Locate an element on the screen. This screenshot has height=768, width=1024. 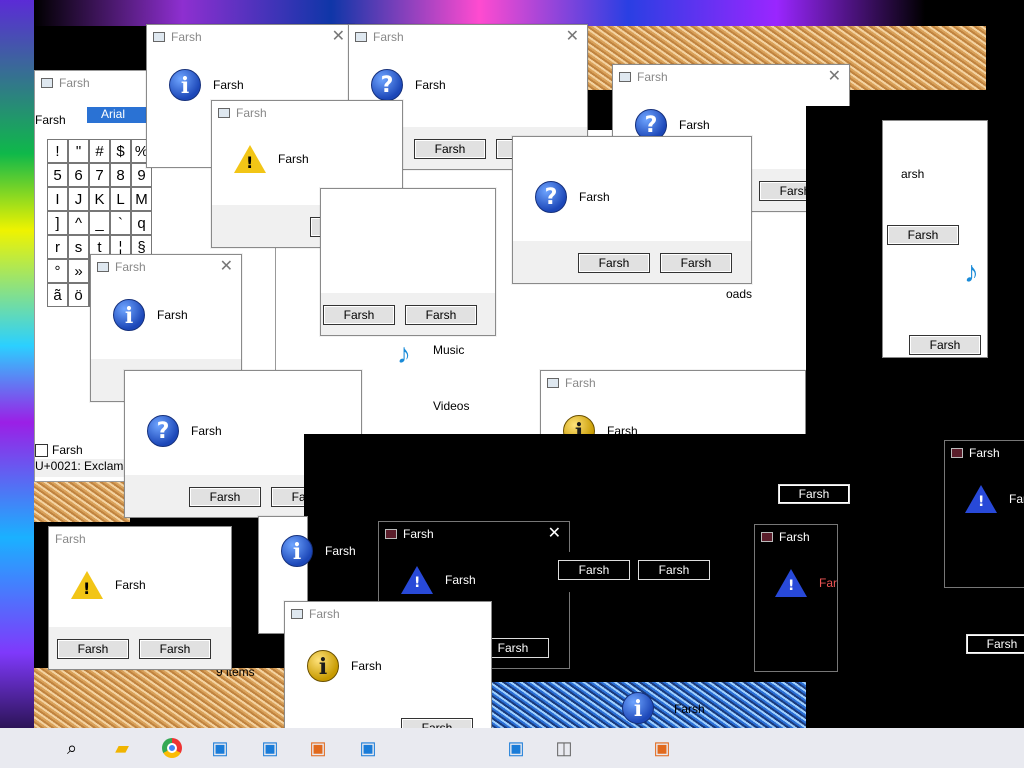
char-cell: ] is located at coordinates (57, 223).